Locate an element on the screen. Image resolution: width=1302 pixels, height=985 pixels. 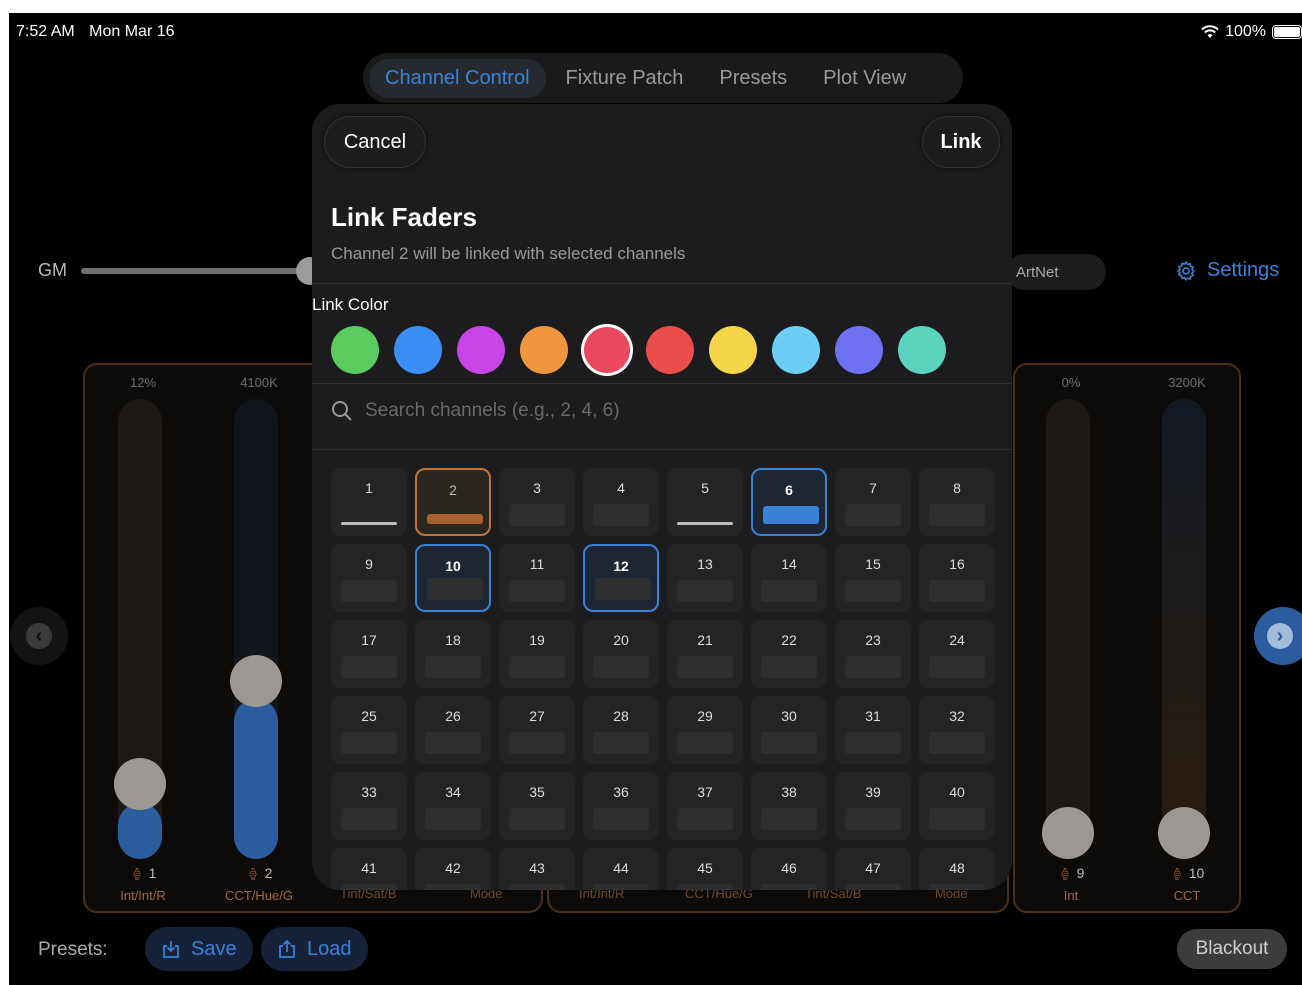
channel-cell-11: 11 is located at coordinates (537, 578).